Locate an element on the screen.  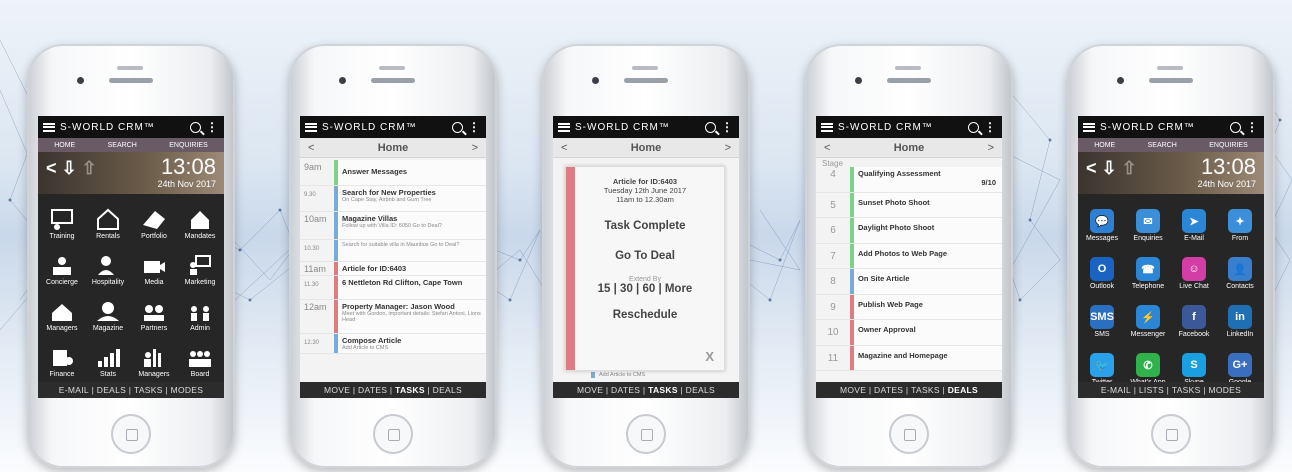
tile-rentals: Rentals is located at coordinates (108, 220).